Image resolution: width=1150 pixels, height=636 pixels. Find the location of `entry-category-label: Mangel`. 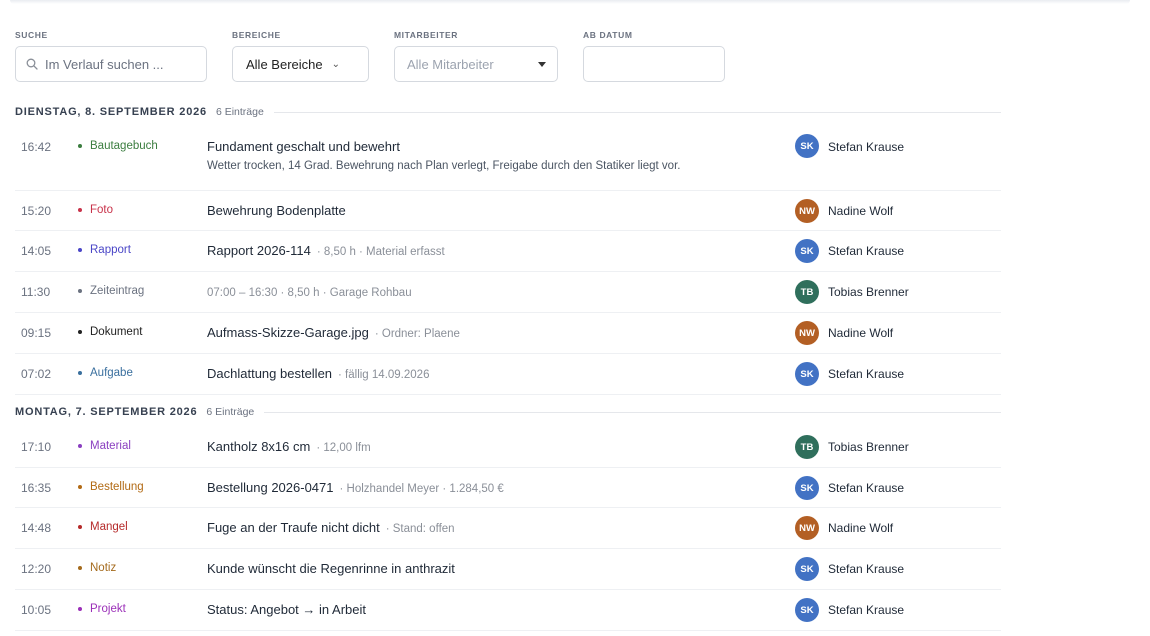

entry-category-label: Mangel is located at coordinates (109, 527).